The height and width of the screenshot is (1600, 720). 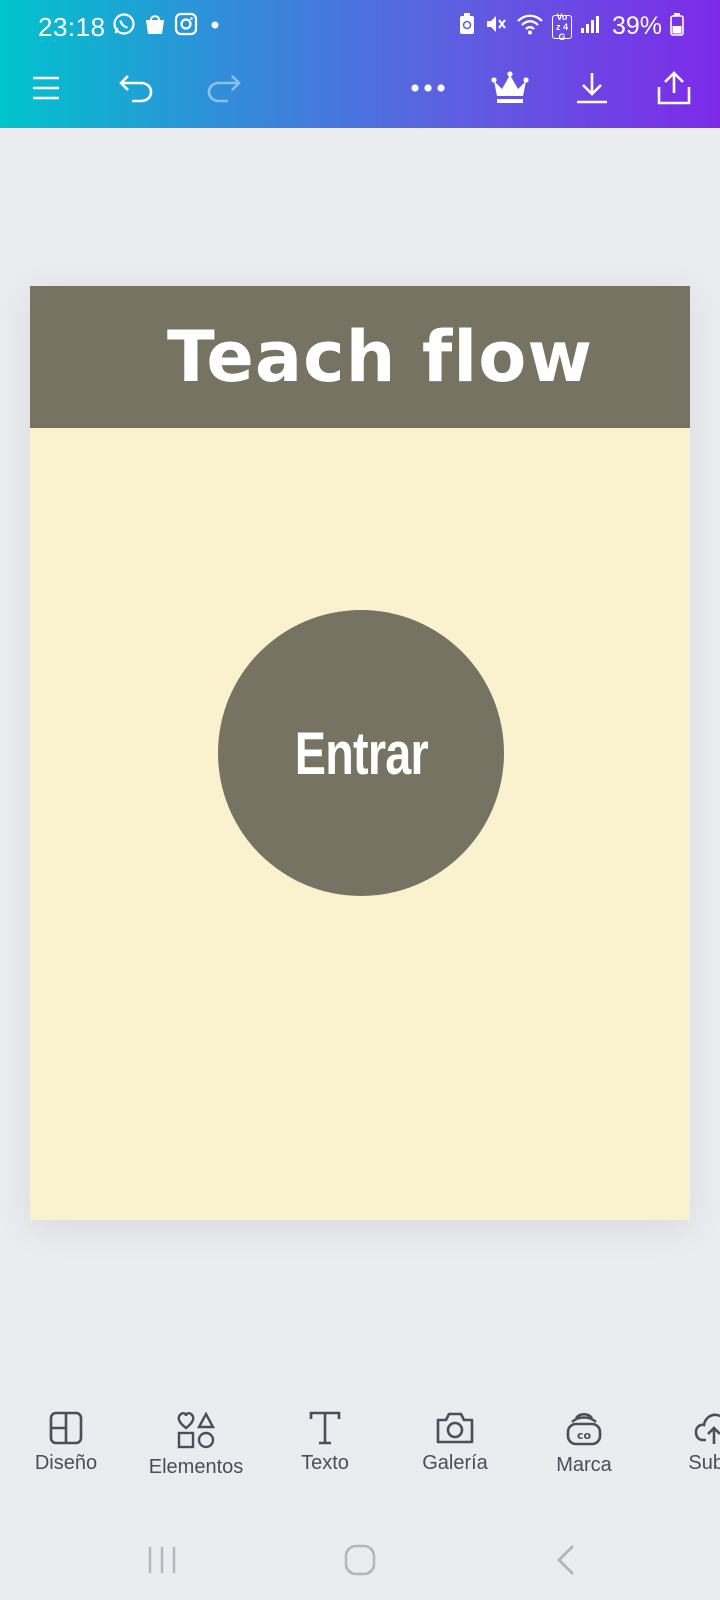 I want to click on wifi-icon, so click(x=530, y=26).